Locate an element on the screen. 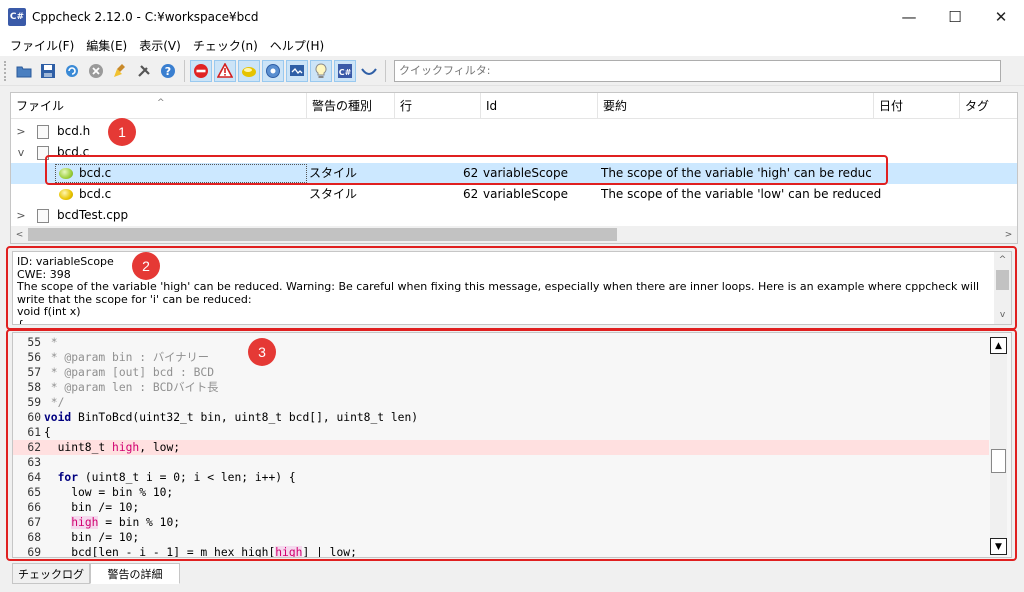 Image resolution: width=1024 pixels, height=592 pixels. cppcheck-icon: C# is located at coordinates (345, 70).